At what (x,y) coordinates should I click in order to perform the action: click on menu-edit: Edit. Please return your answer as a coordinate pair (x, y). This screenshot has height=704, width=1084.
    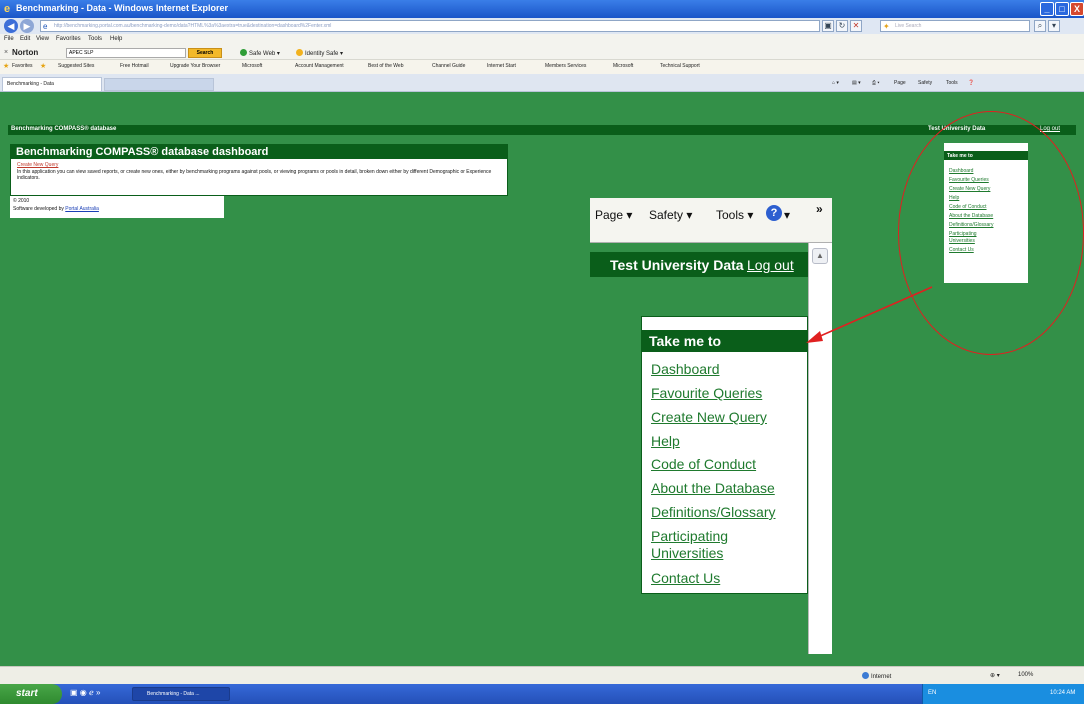
    Looking at the image, I should click on (25, 39).